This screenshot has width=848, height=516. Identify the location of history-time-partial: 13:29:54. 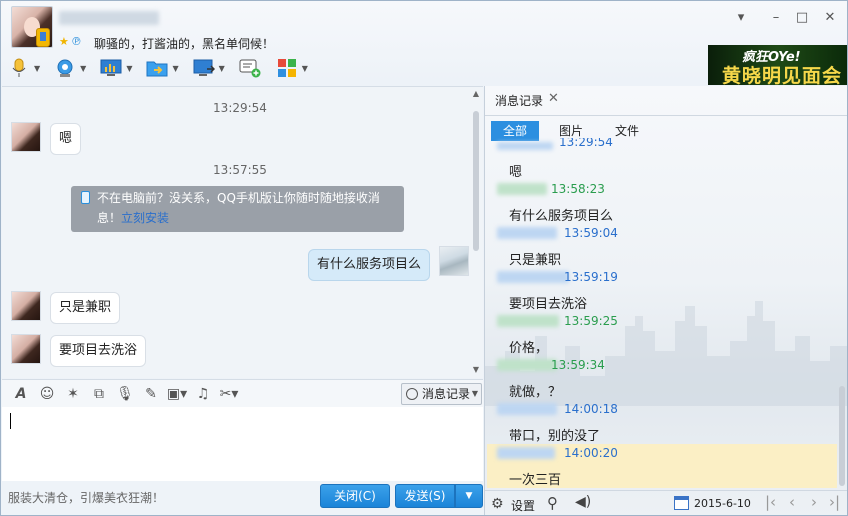
(586, 143).